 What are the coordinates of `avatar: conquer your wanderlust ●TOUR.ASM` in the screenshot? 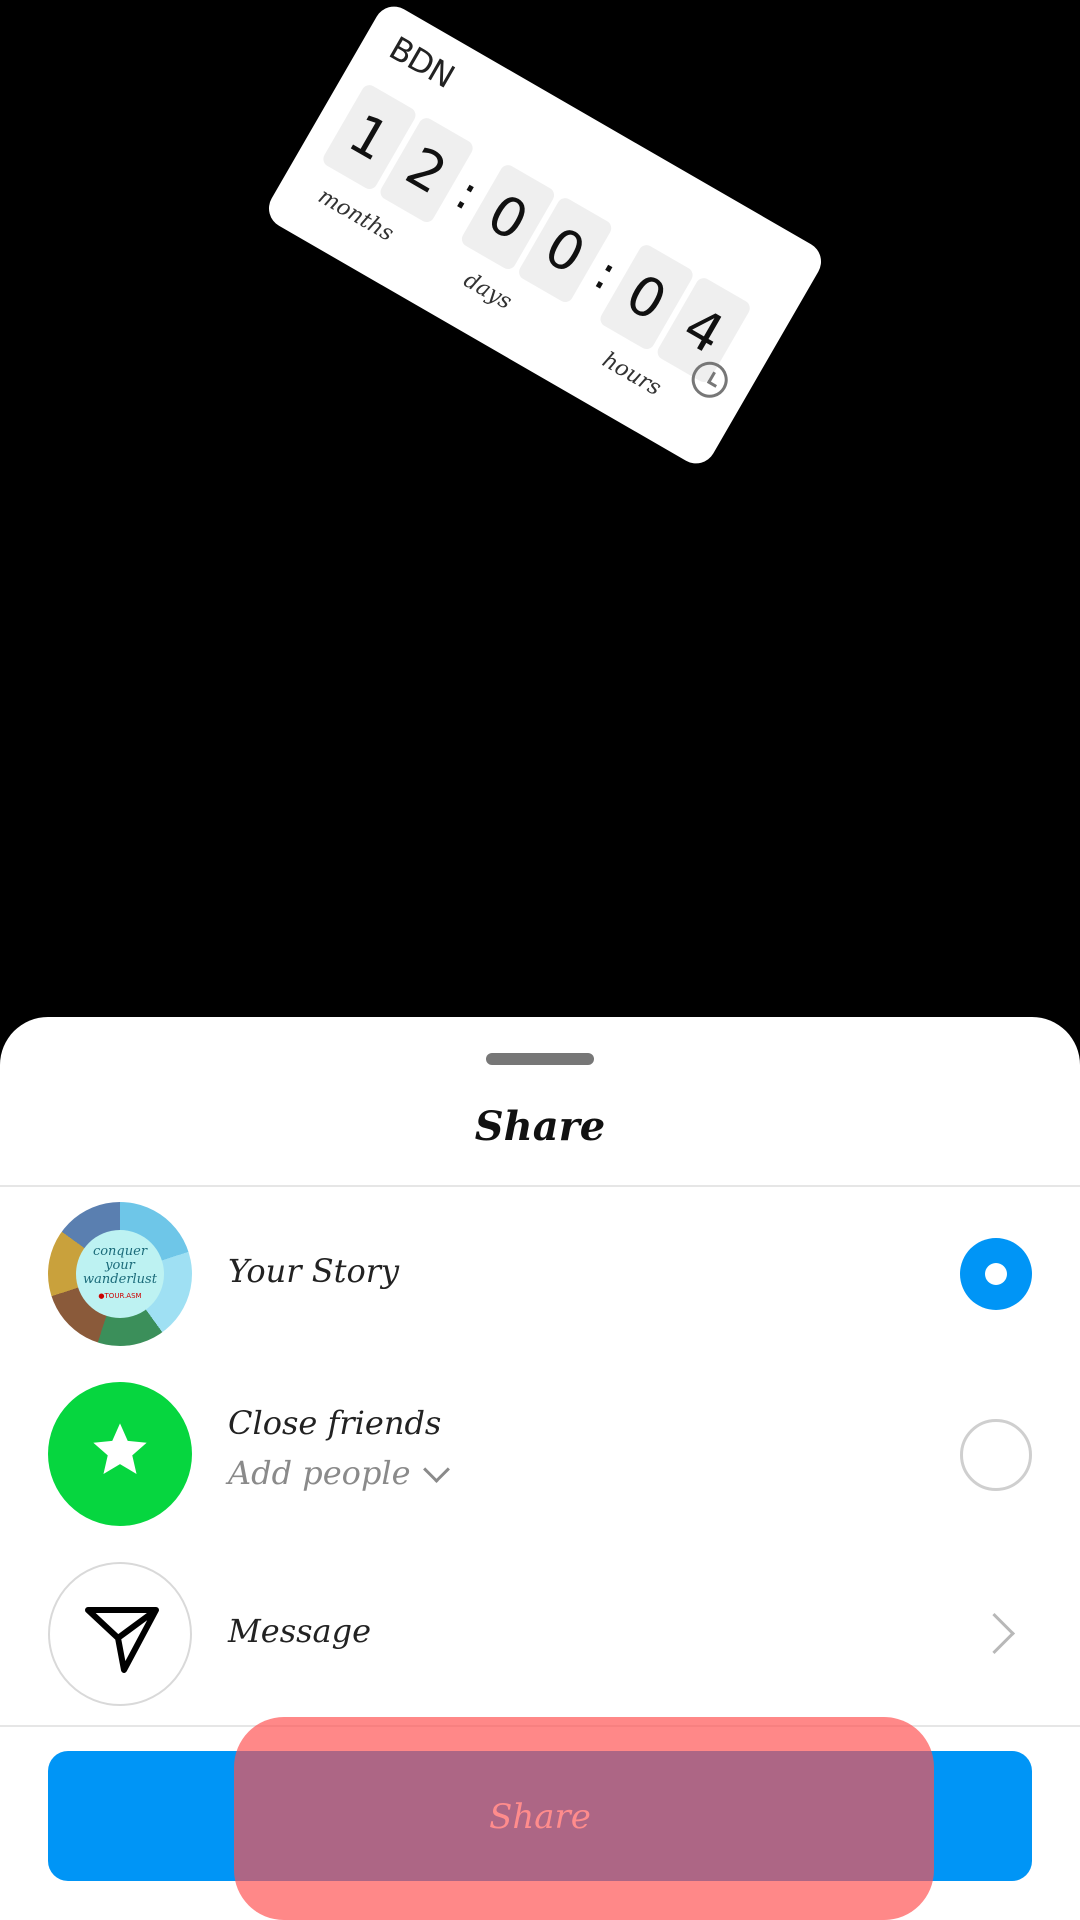 It's located at (120, 1274).